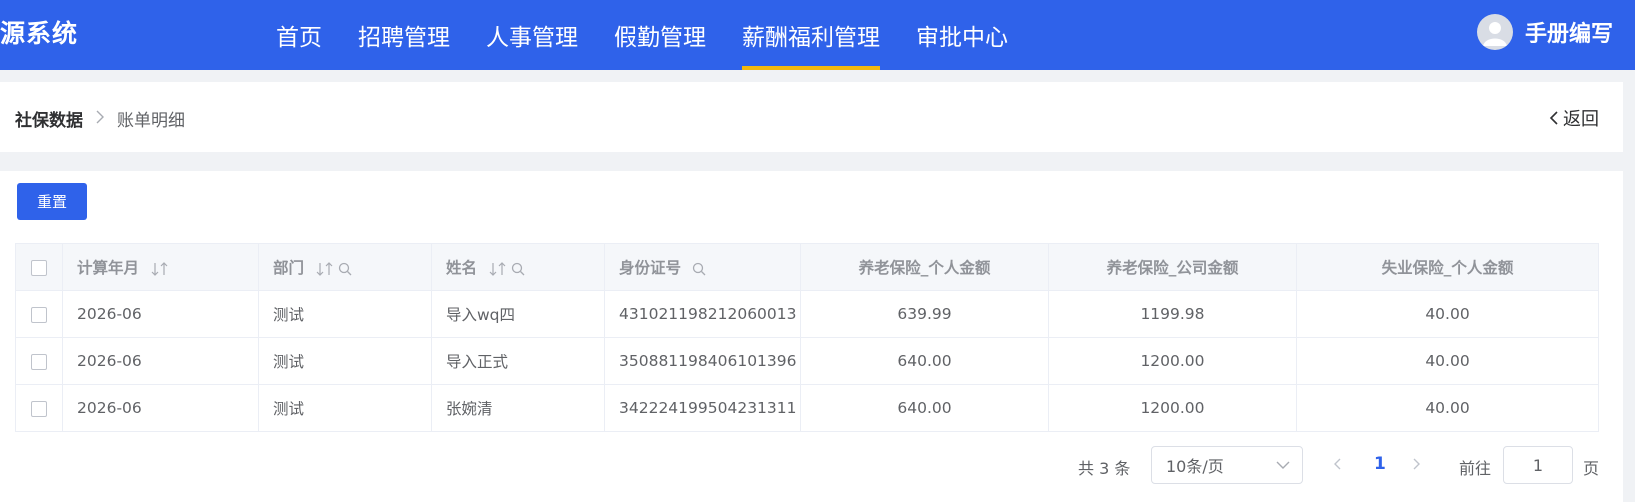 This screenshot has height=502, width=1635. I want to click on cell-id-number: 431021198212060013, so click(702, 314).